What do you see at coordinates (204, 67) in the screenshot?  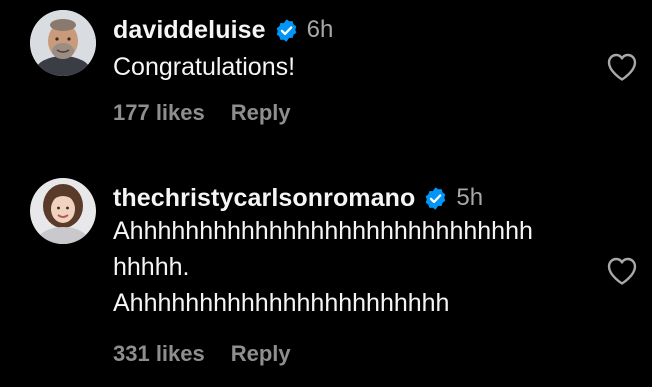 I see `comment-text: Congratulations!` at bounding box center [204, 67].